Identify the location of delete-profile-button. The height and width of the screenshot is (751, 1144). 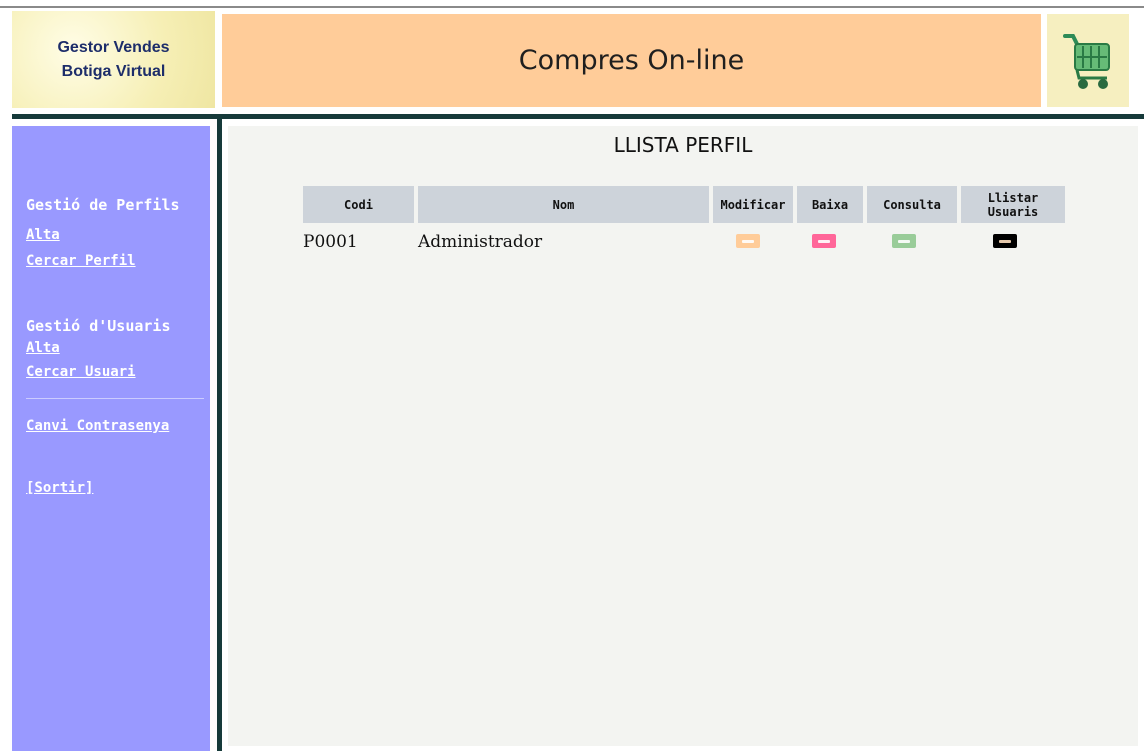
(824, 241).